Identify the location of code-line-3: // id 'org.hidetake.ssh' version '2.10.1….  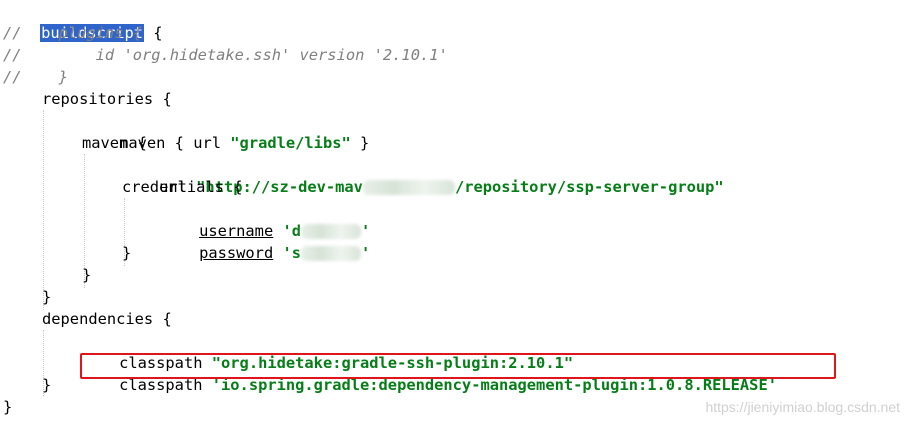
(225, 55).